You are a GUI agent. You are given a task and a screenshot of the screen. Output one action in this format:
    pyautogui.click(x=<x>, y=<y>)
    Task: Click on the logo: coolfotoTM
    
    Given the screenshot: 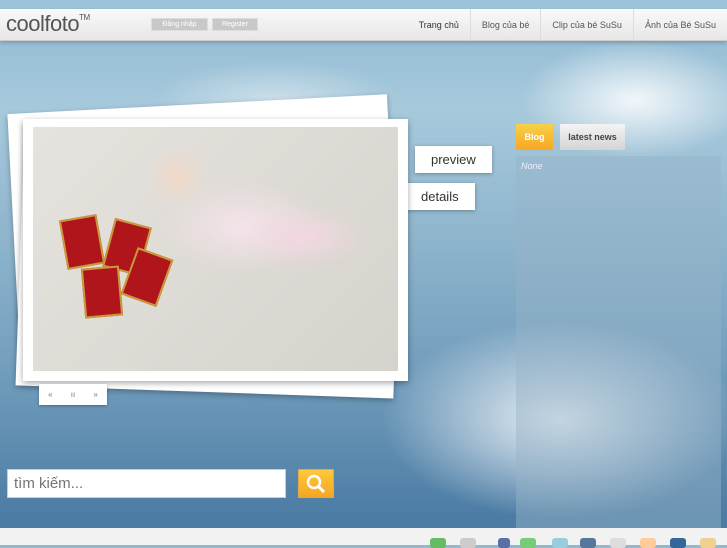 What is the action you would take?
    pyautogui.click(x=48, y=24)
    